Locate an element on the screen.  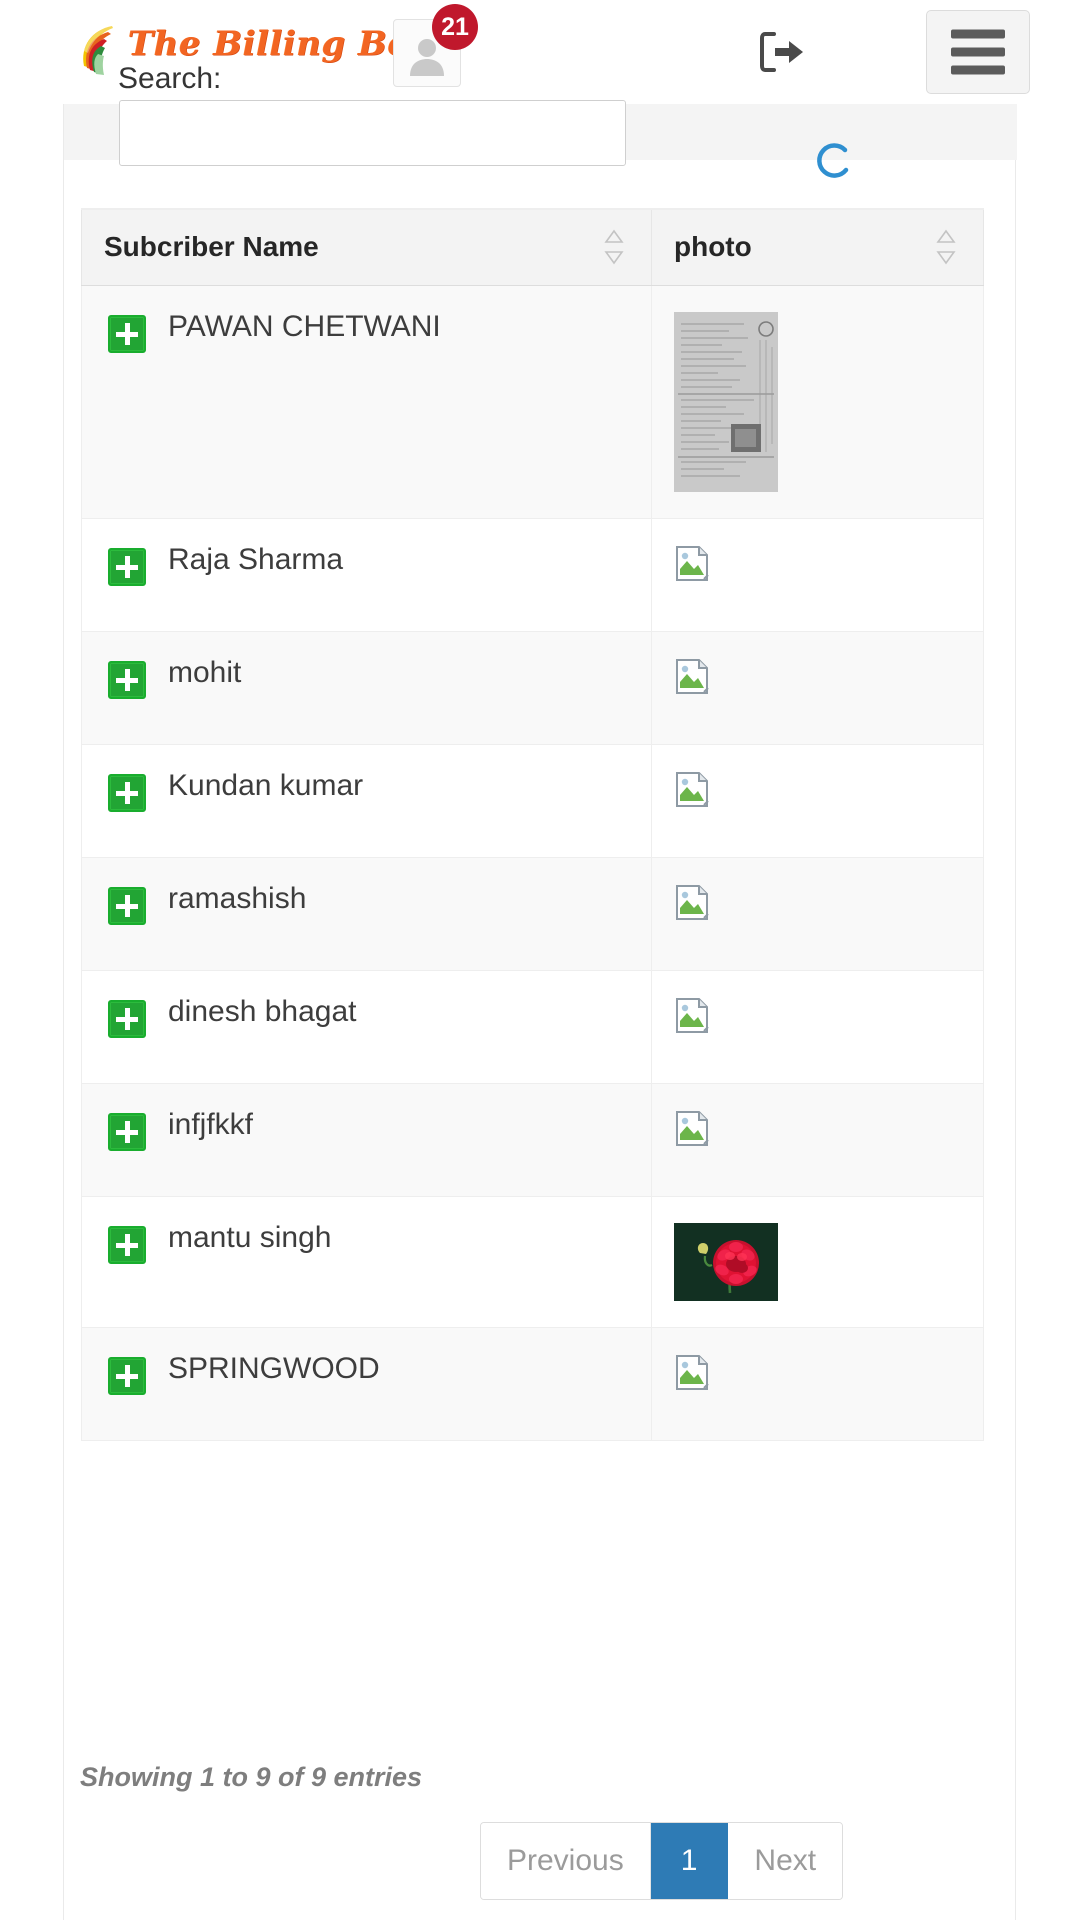
table-row: mantu singh is located at coordinates (532, 1261).